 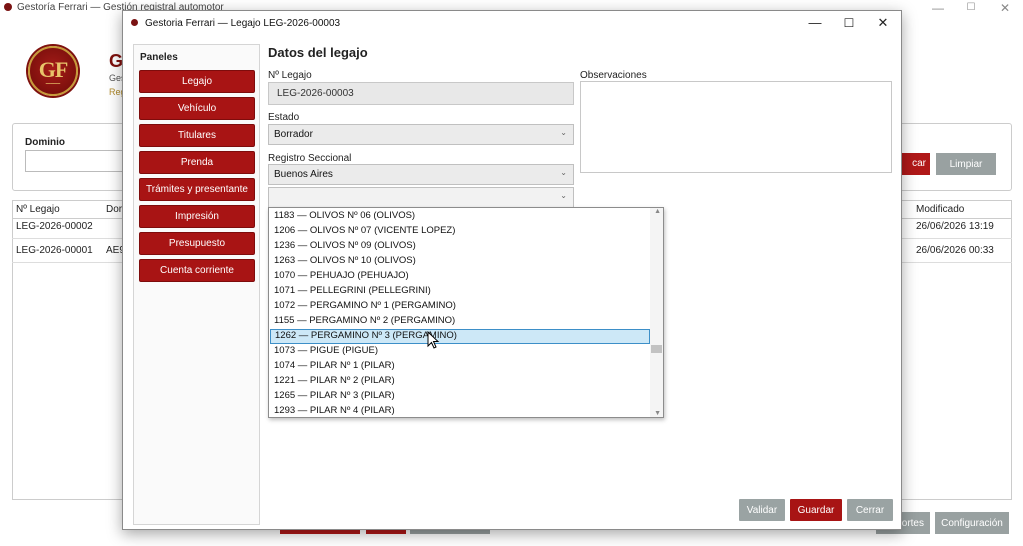 I want to click on logo-text: GF, so click(x=53, y=69).